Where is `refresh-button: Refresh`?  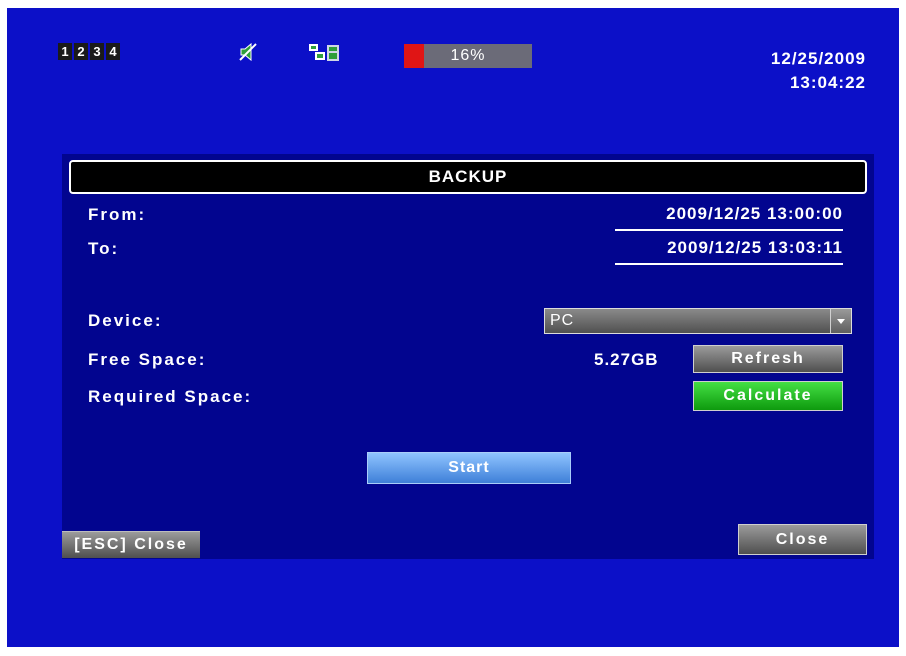 refresh-button: Refresh is located at coordinates (768, 359).